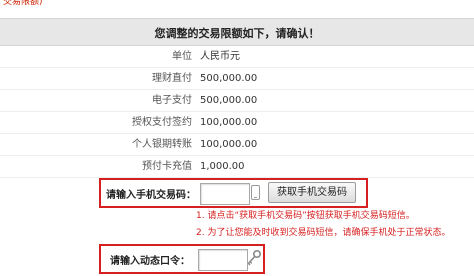  I want to click on sms-hint-1: 1. 请点击“获取手机交易码”按钮获取手机交易码短信。, so click(305, 216).